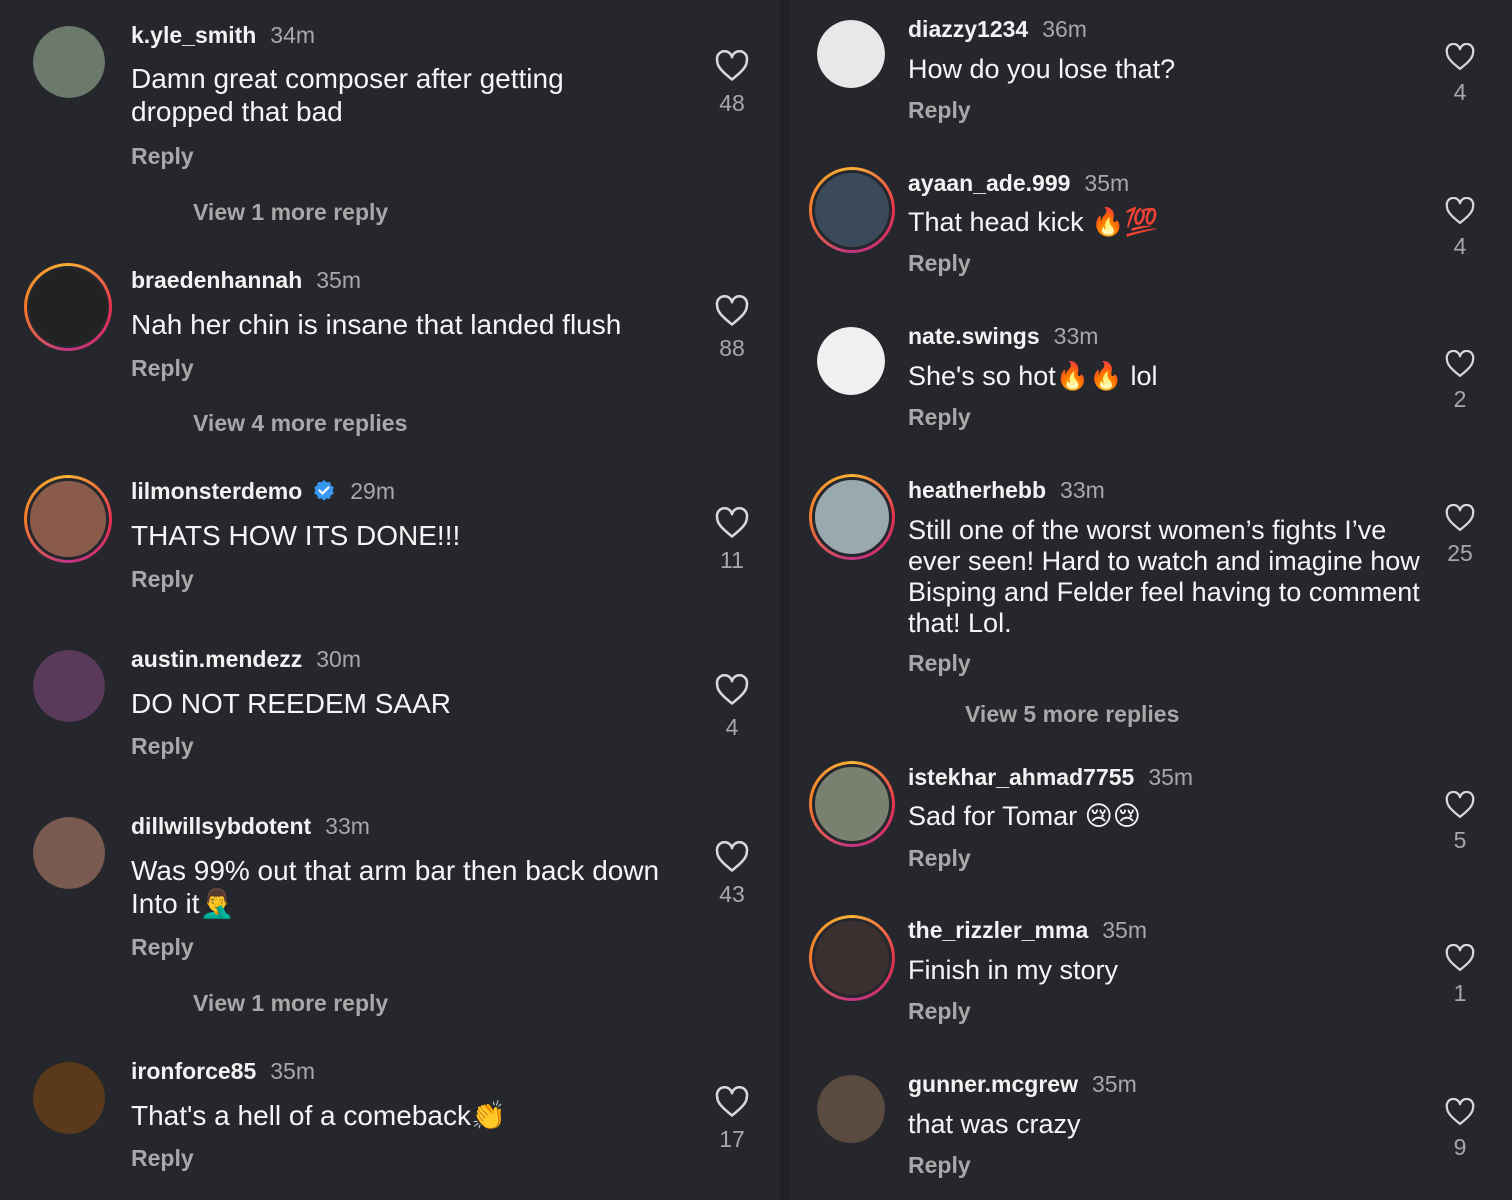 The width and height of the screenshot is (1512, 1200). Describe the element at coordinates (998, 930) in the screenshot. I see `username: the_rizzler_mma` at that location.